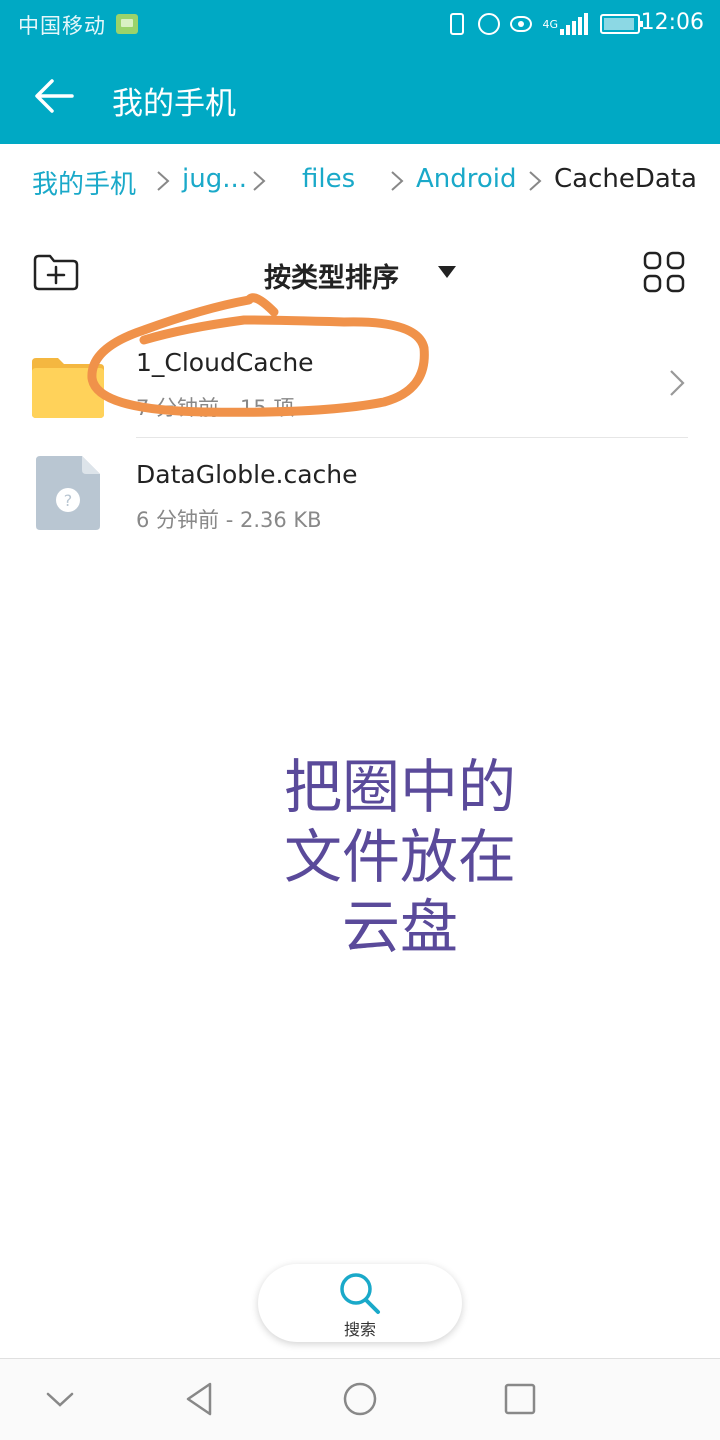 The image size is (720, 1440). I want to click on divider, so click(412, 437).